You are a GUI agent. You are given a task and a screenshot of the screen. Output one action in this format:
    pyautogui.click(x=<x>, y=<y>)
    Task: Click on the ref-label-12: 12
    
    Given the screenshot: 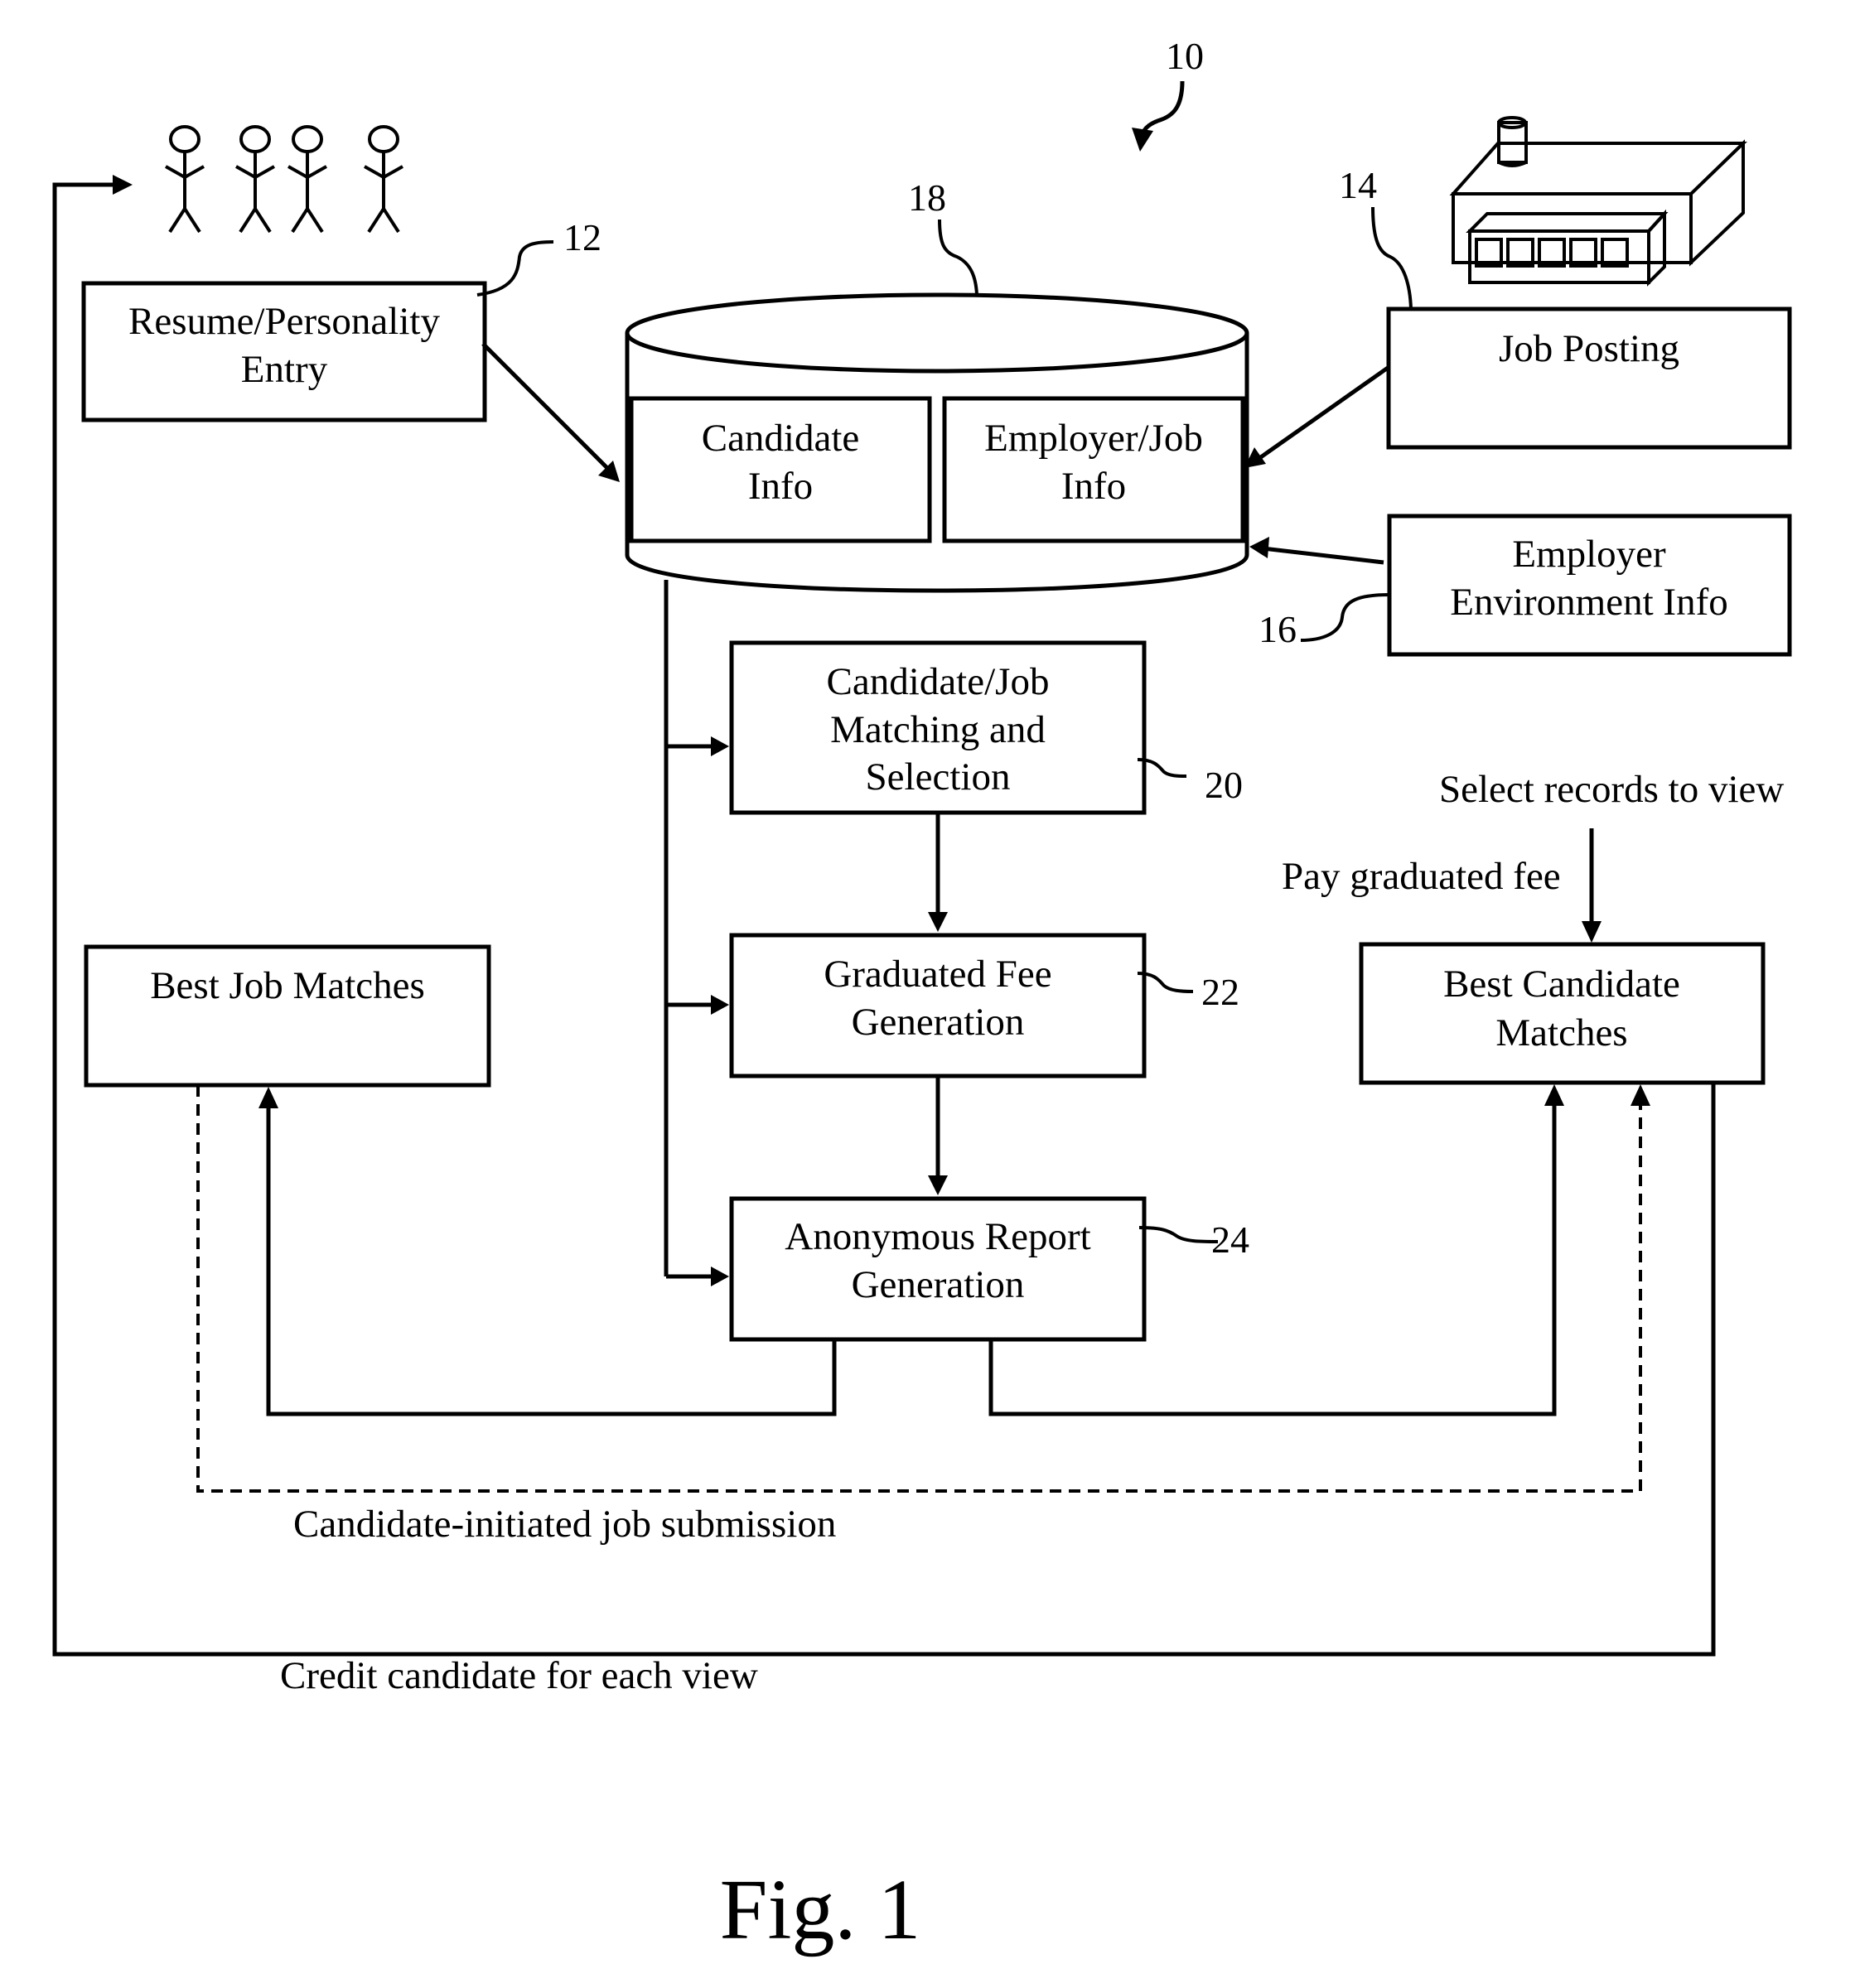 What is the action you would take?
    pyautogui.click(x=582, y=237)
    